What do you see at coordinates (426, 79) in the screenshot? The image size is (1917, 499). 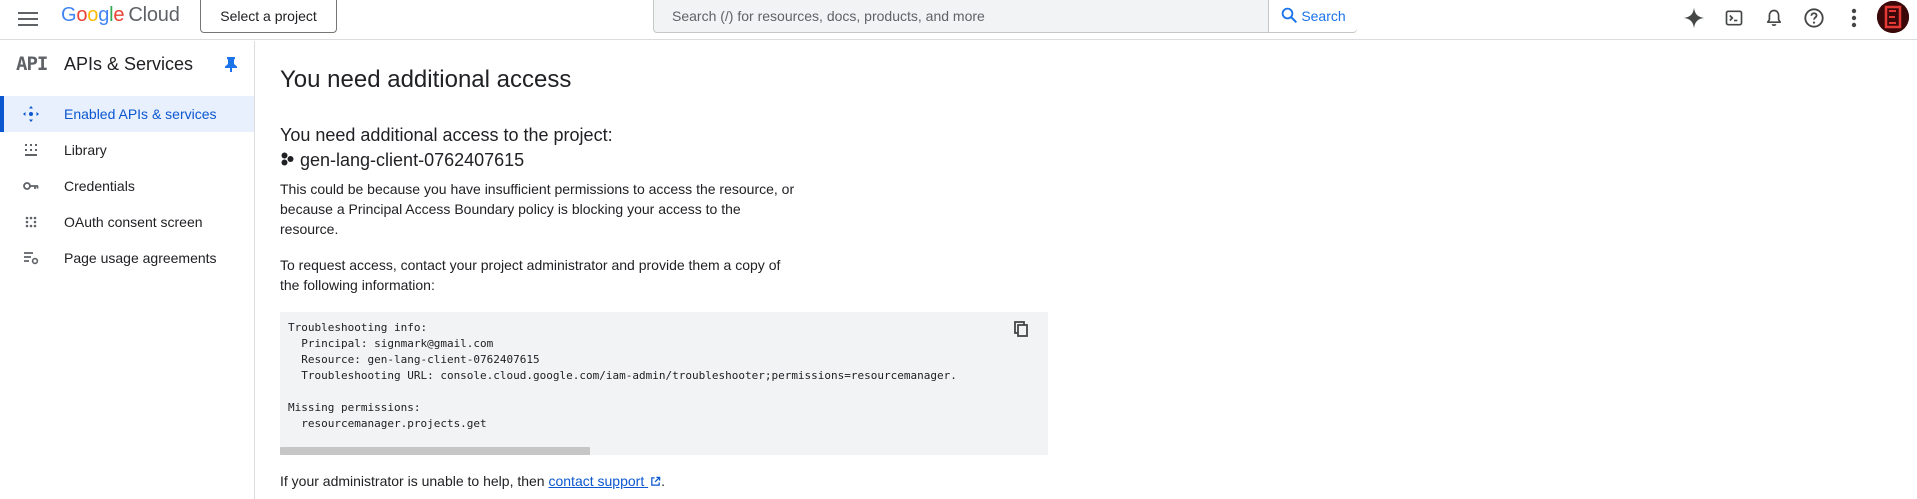 I see `page-title: You need additional access` at bounding box center [426, 79].